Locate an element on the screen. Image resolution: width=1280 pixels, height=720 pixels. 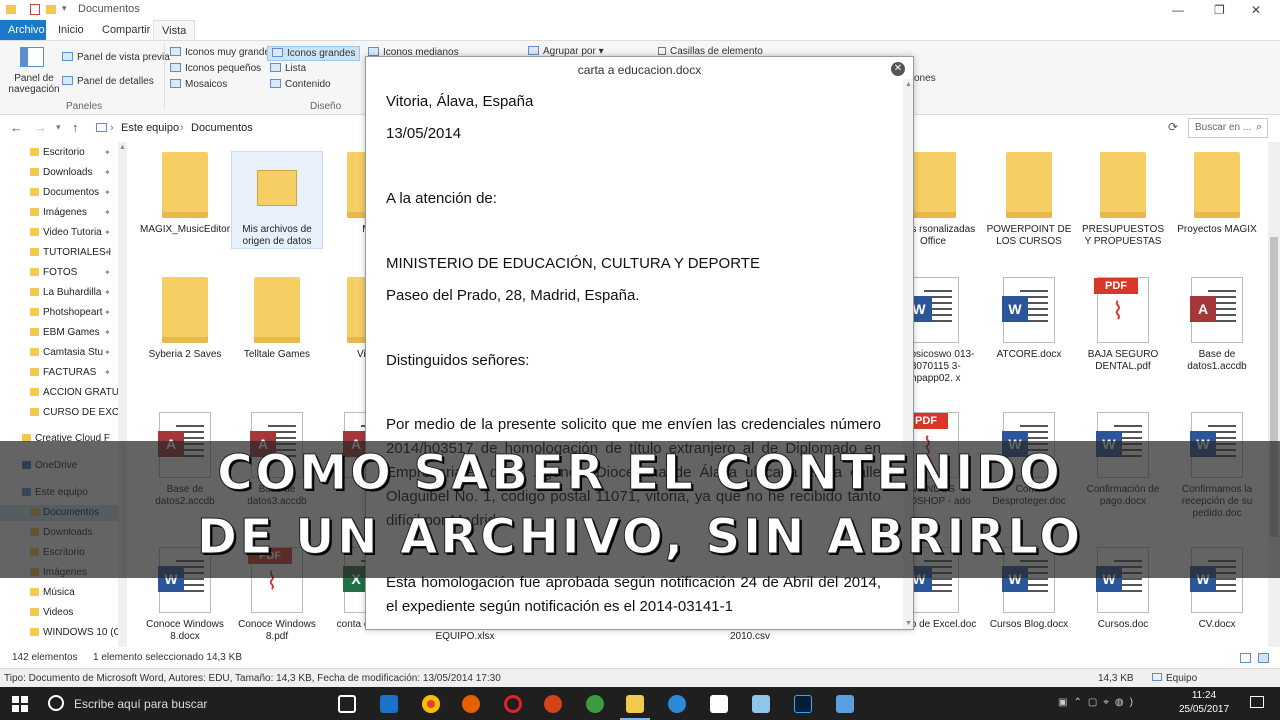
properties-icon is located at coordinates (35, 9).